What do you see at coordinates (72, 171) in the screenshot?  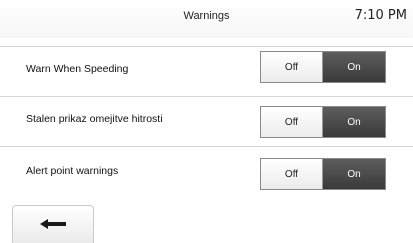 I see `setting-label: Alert point warnings` at bounding box center [72, 171].